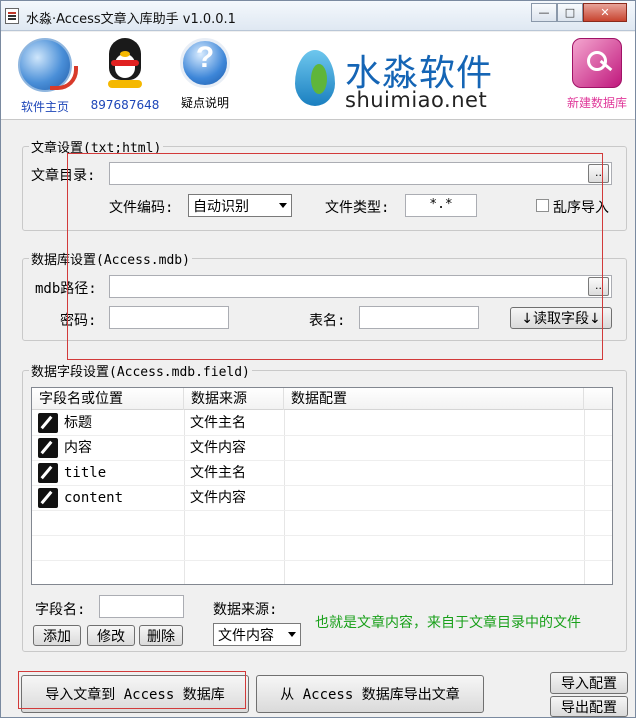 The height and width of the screenshot is (718, 636). I want to click on field-name-input, so click(141, 606).